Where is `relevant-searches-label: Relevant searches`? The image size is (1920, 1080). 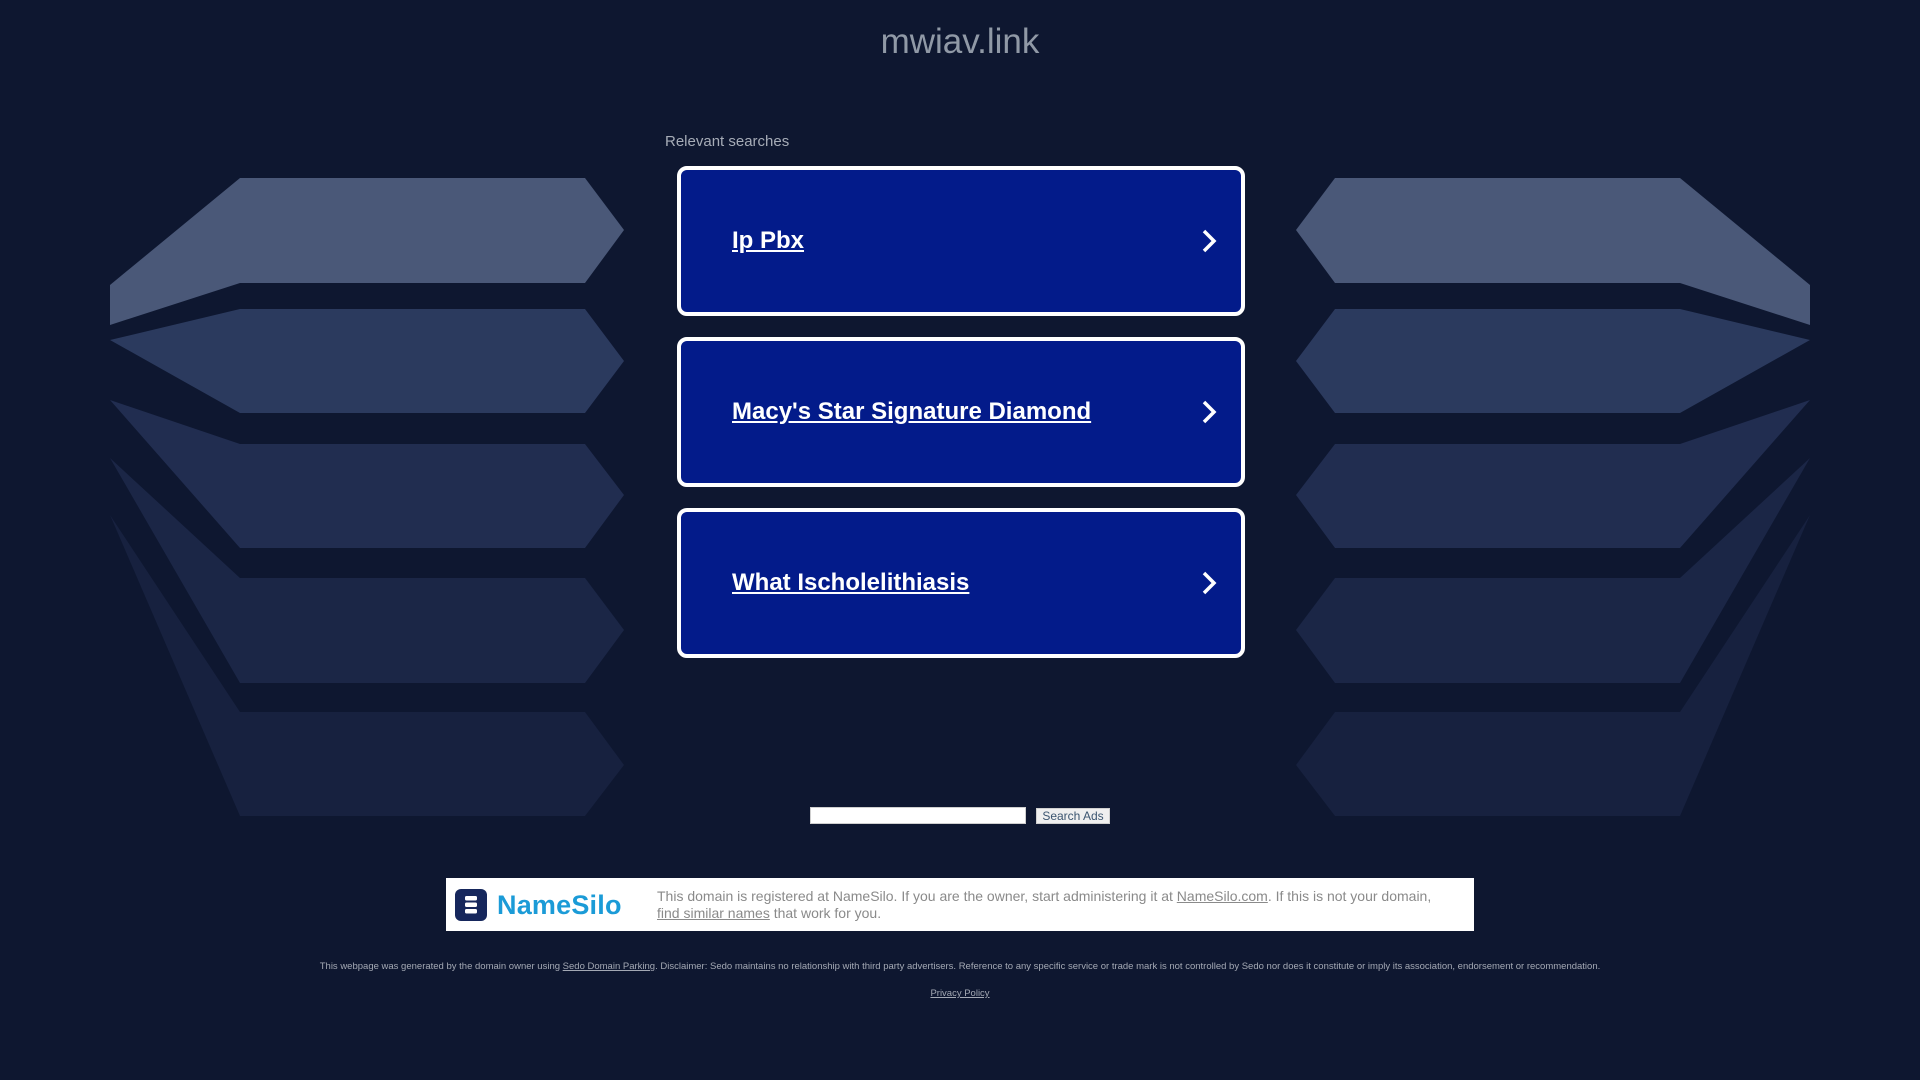
relevant-searches-label: Relevant searches is located at coordinates (727, 141).